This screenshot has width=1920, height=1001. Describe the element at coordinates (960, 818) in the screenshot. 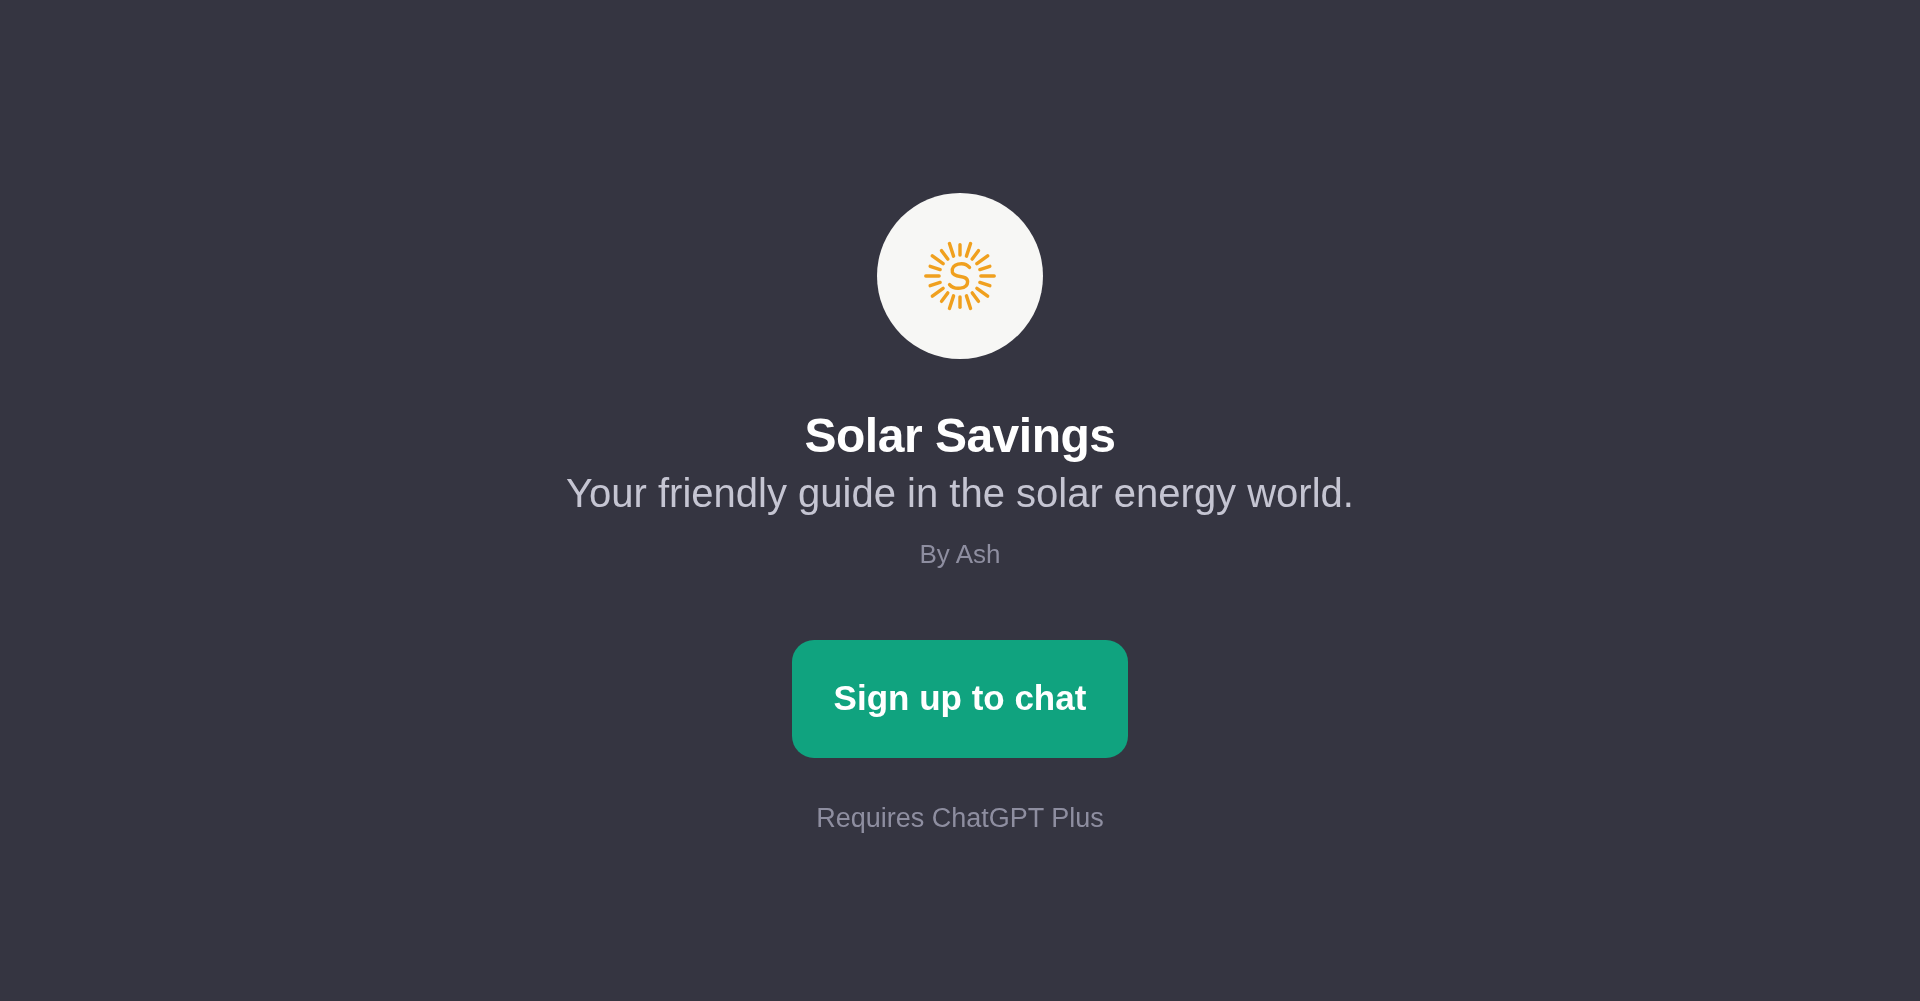

I see `requirement-note: Requires ChatGPT Plus` at that location.